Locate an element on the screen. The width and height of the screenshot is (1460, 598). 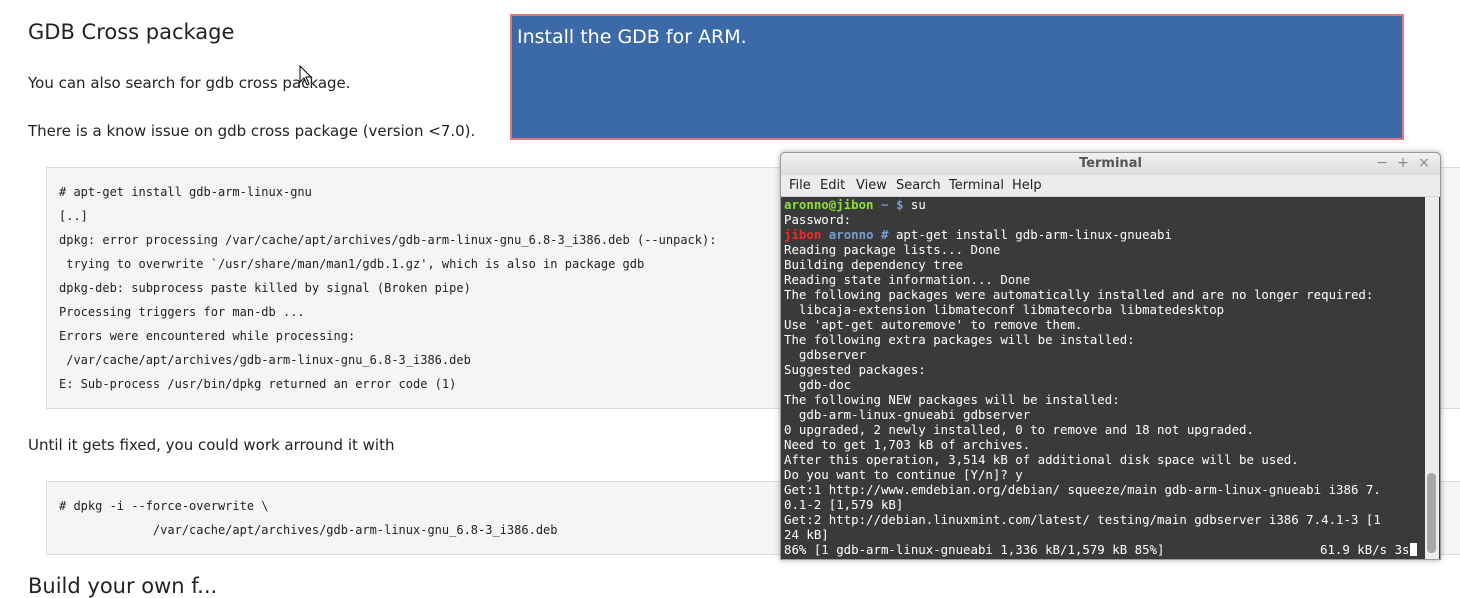
terminal-line: Do you want to continue [Y/n]? y is located at coordinates (903, 474).